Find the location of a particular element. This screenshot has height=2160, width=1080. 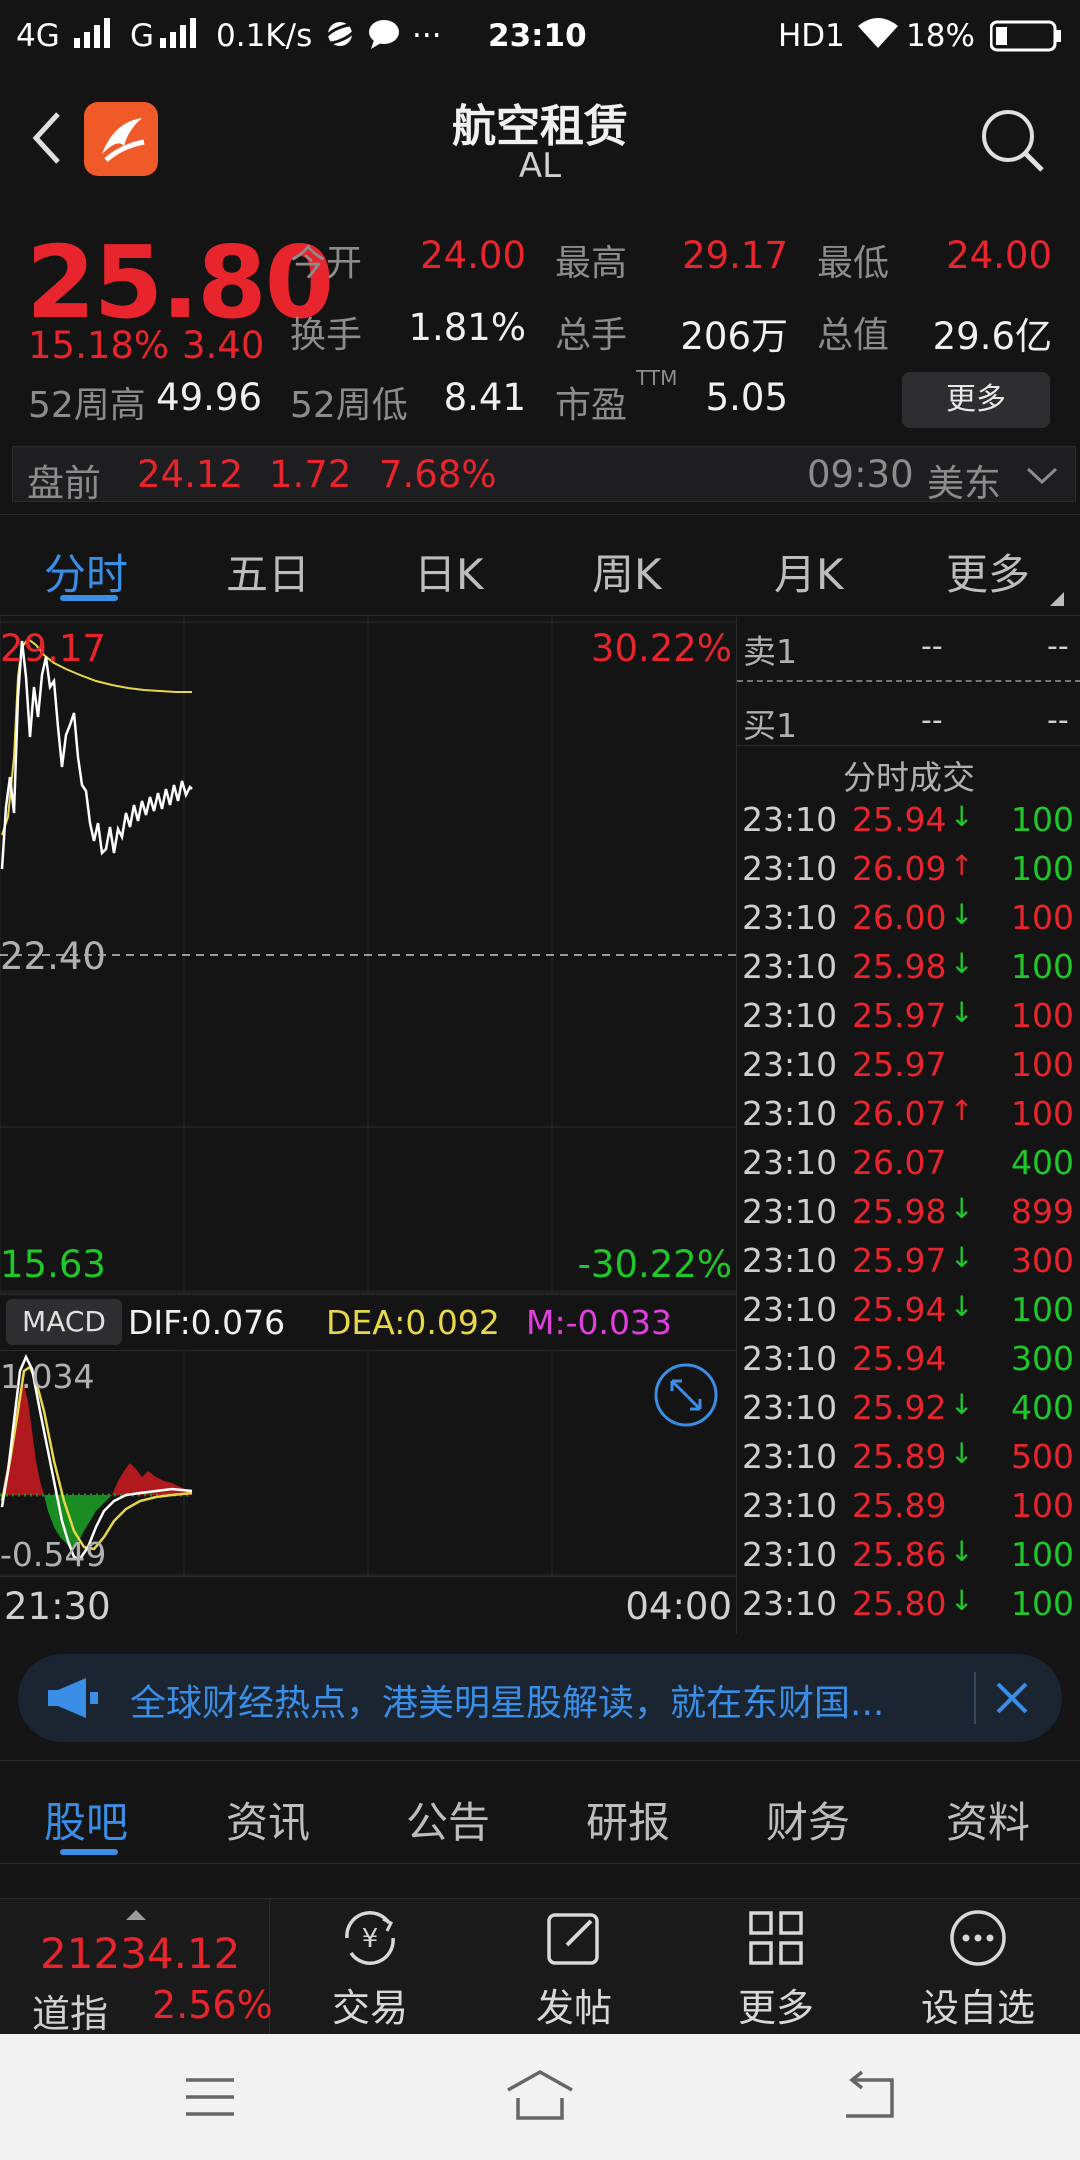

trade-row: 23:10 25.86 ↓ 100 is located at coordinates (909, 1559).